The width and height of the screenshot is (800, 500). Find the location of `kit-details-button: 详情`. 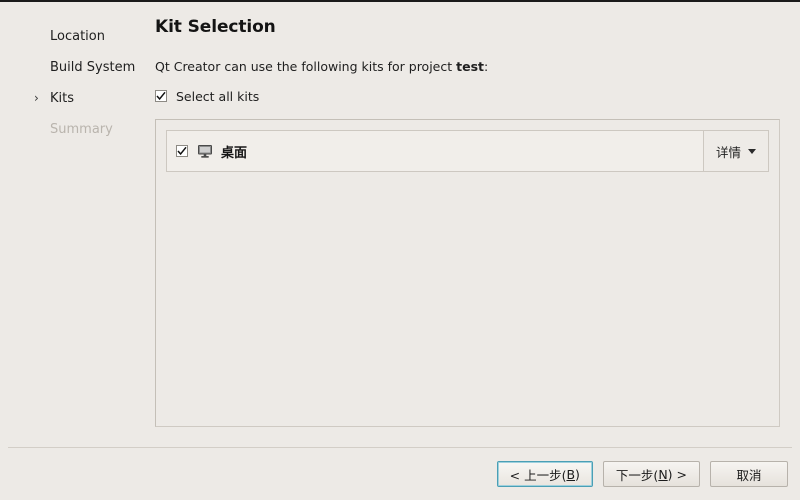

kit-details-button: 详情 is located at coordinates (735, 151).